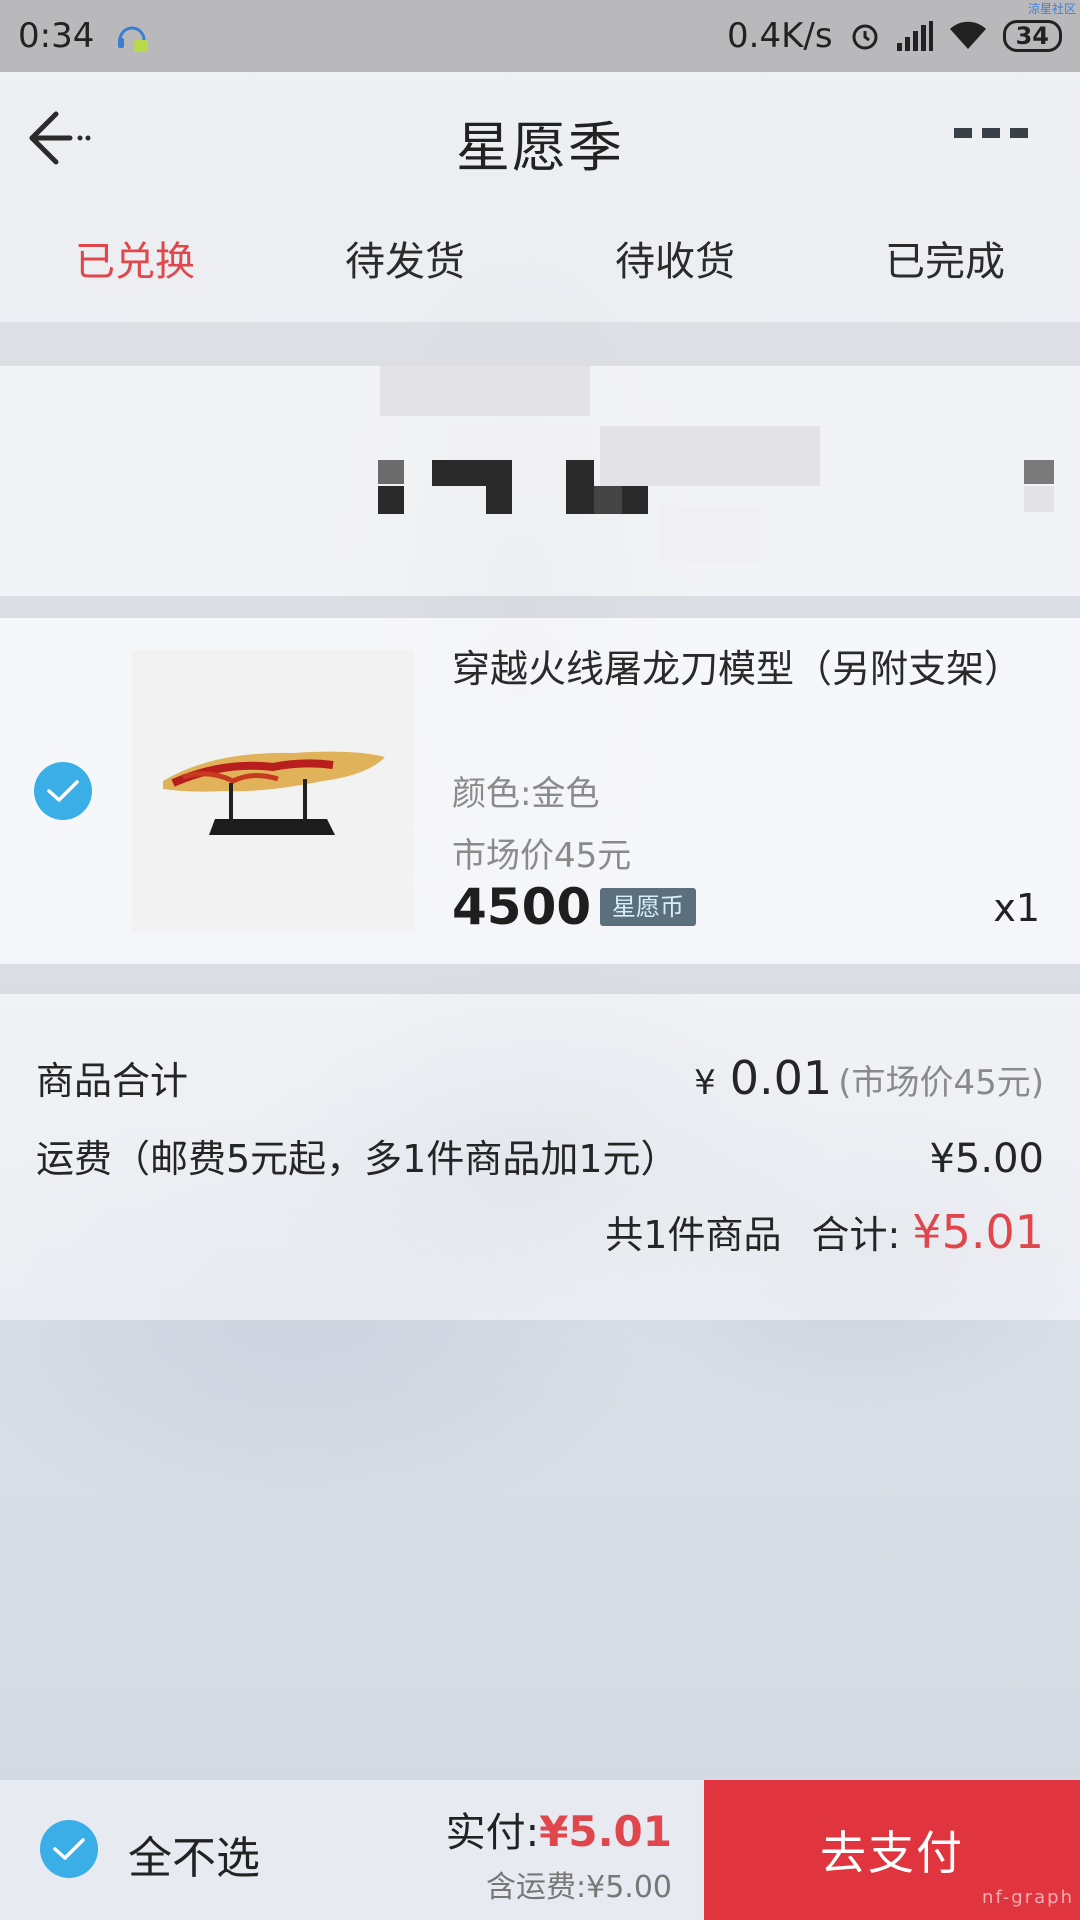  Describe the element at coordinates (540, 1231) in the screenshot. I see `grand-total-row: 共1件商品 合计: ¥5.01` at that location.